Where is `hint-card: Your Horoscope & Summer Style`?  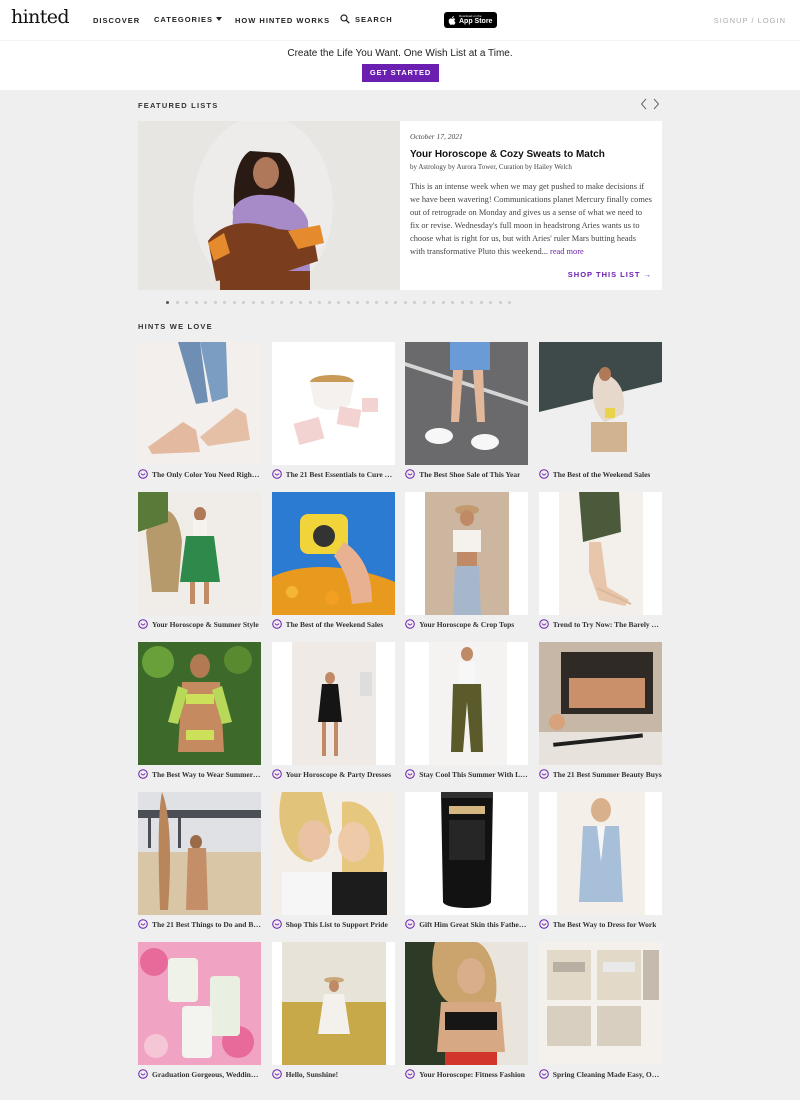
hint-card: Your Horoscope & Summer Style is located at coordinates (199, 560).